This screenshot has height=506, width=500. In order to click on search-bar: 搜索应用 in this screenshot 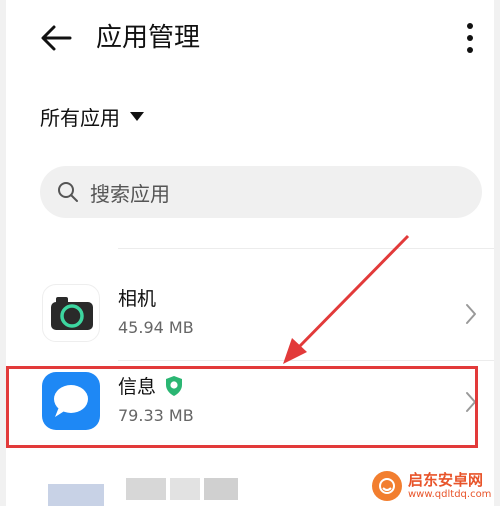, I will do `click(261, 192)`.